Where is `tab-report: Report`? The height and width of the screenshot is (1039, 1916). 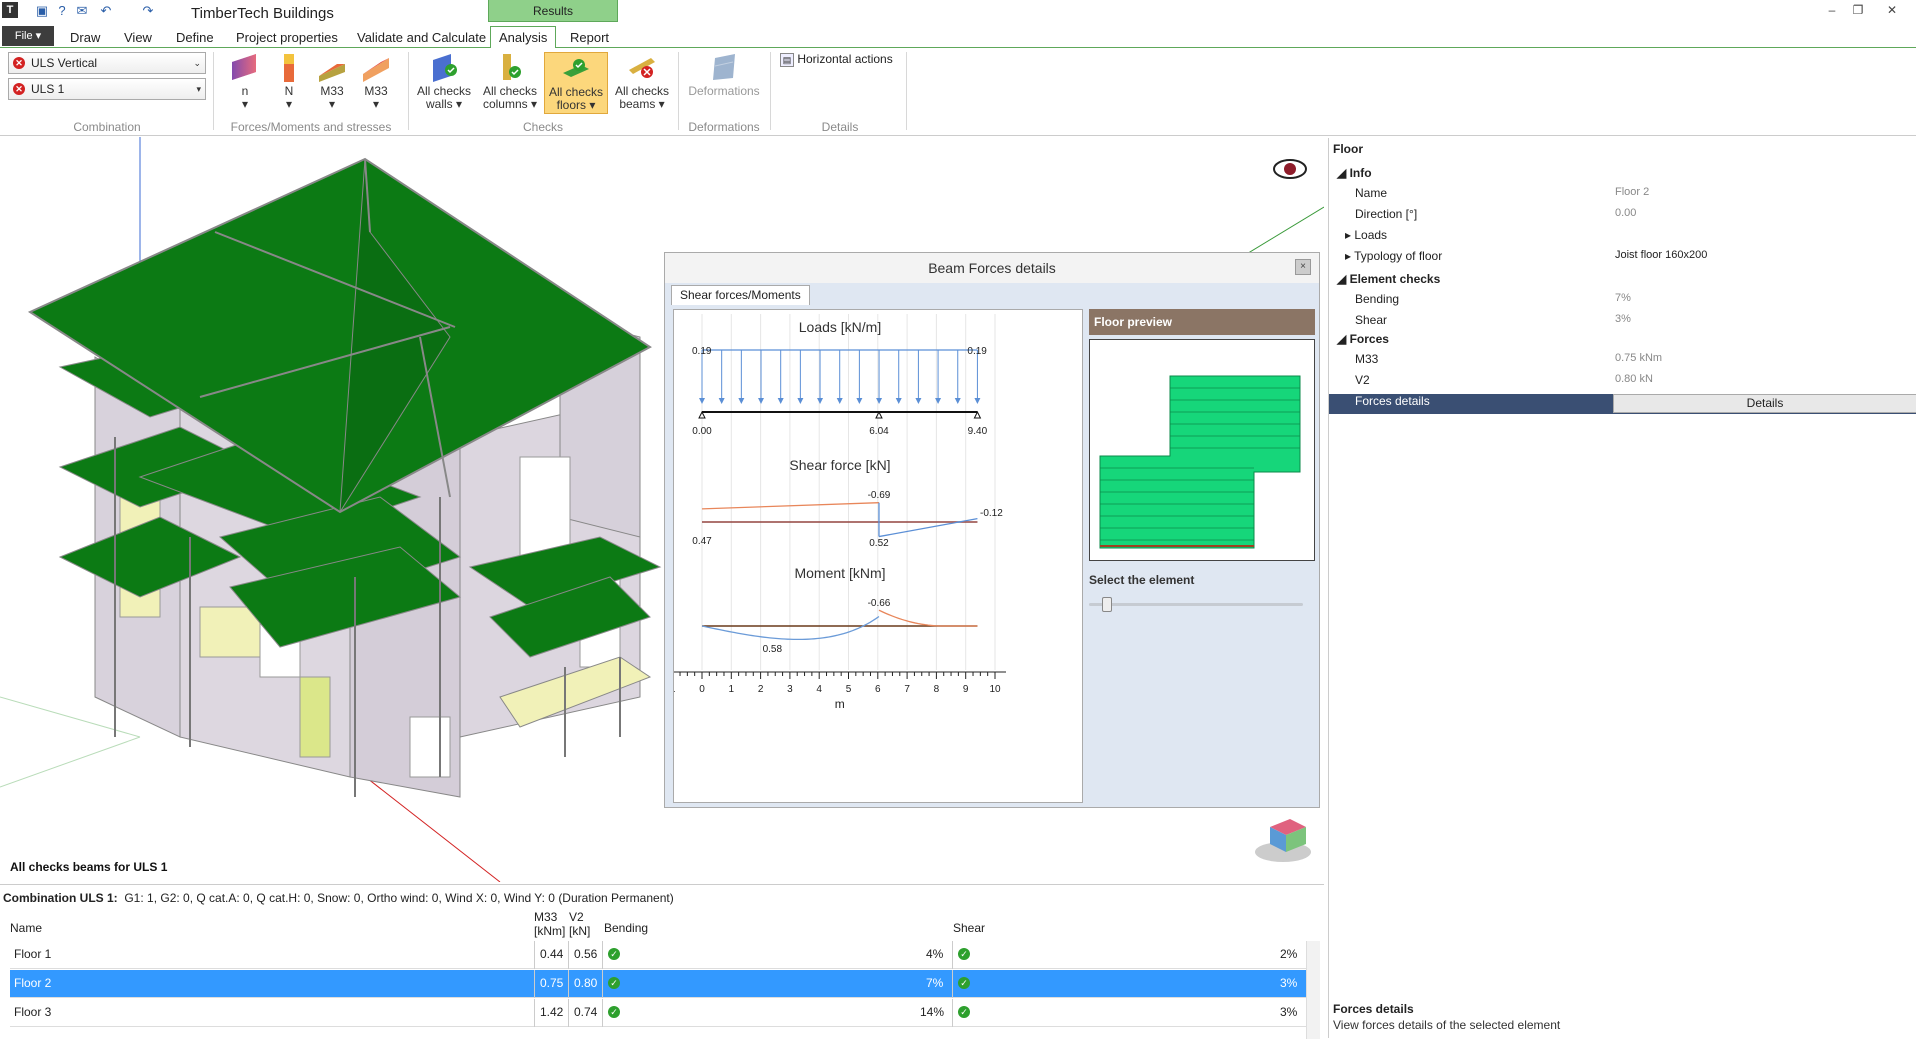
tab-report: Report is located at coordinates (589, 38).